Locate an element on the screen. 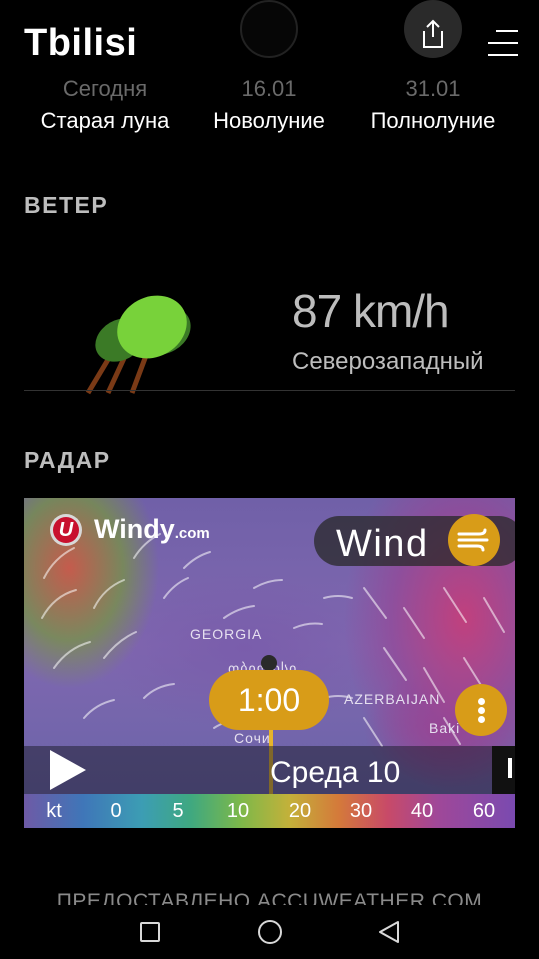  moon-date: 16.01 is located at coordinates (269, 89).